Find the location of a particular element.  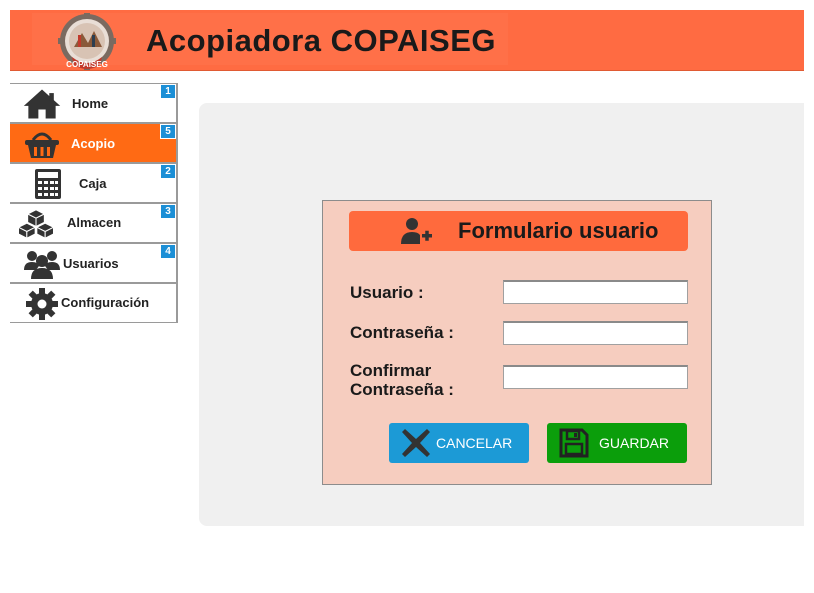

usuario-label: Usuario : is located at coordinates (387, 292).